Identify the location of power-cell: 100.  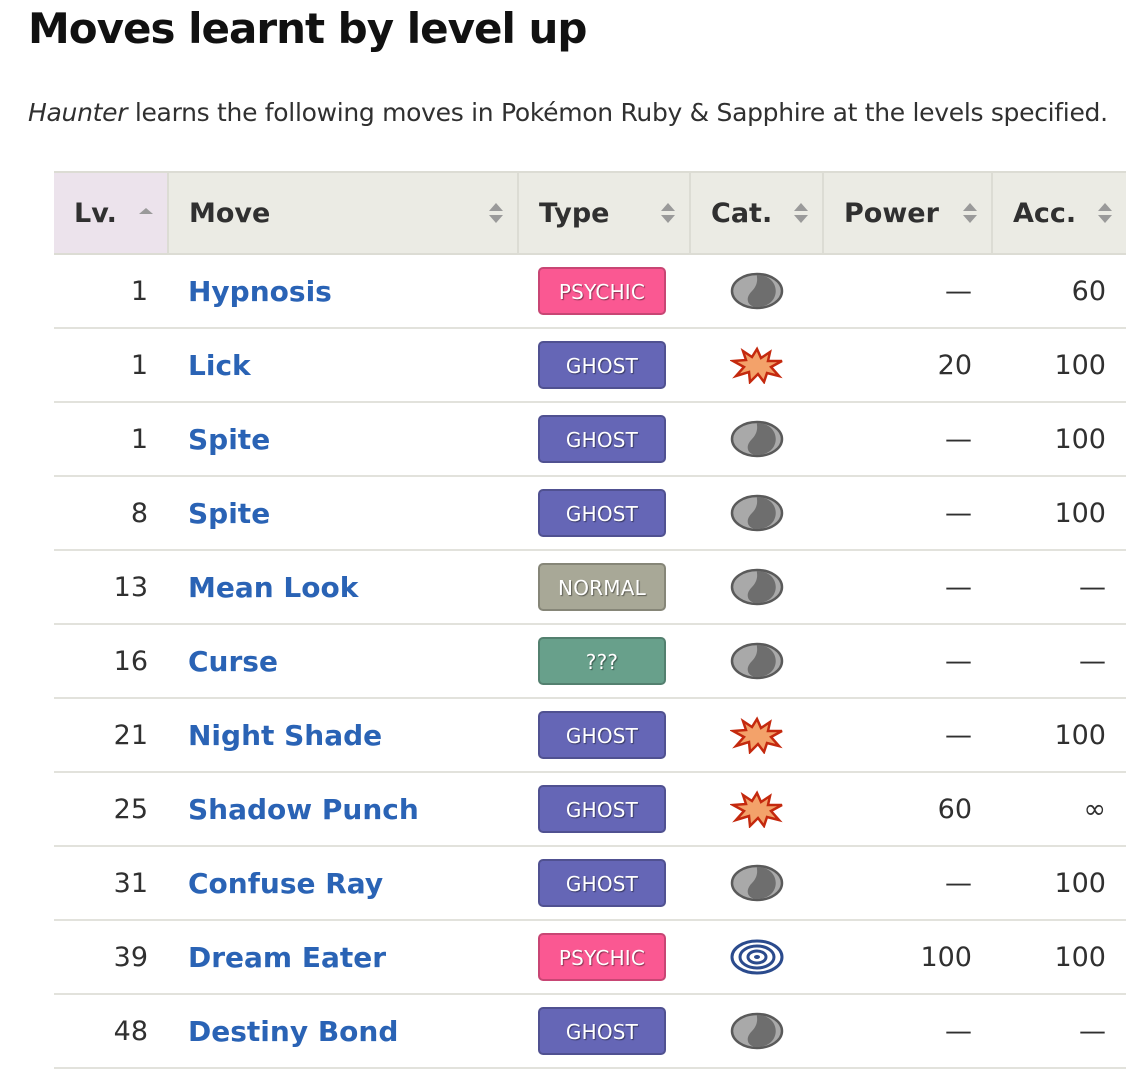
(907, 957).